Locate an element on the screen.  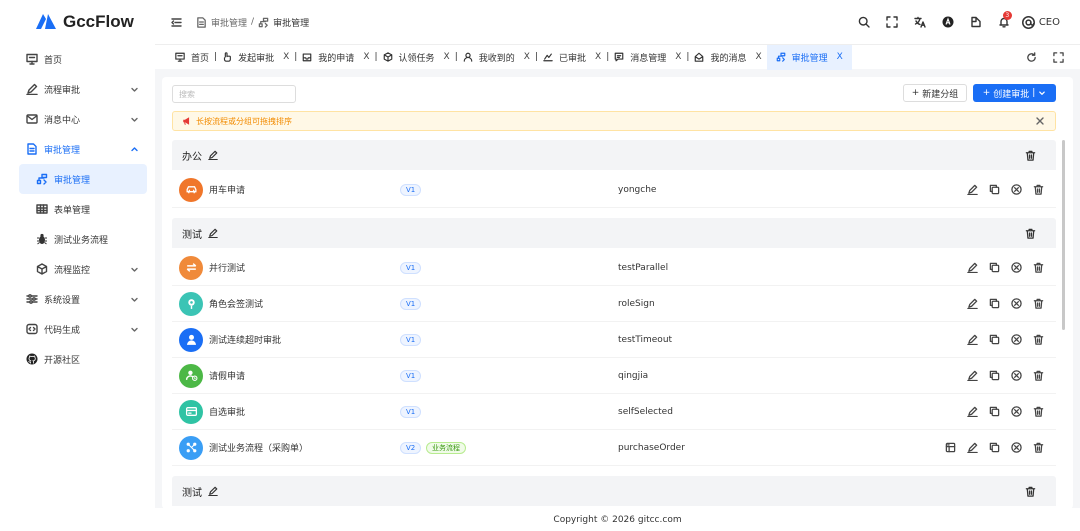
process-row: 自选审批 V1 selfSelected is located at coordinates (614, 412).